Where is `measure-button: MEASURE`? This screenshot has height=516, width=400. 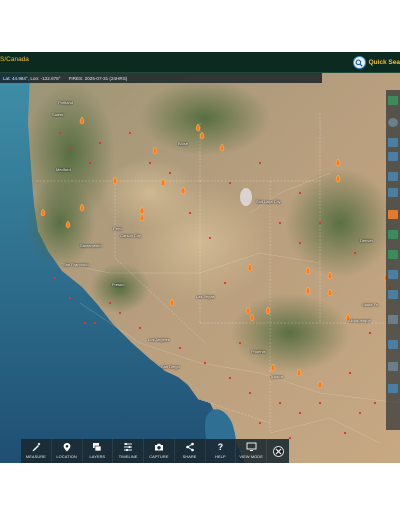 measure-button: MEASURE is located at coordinates (36, 451).